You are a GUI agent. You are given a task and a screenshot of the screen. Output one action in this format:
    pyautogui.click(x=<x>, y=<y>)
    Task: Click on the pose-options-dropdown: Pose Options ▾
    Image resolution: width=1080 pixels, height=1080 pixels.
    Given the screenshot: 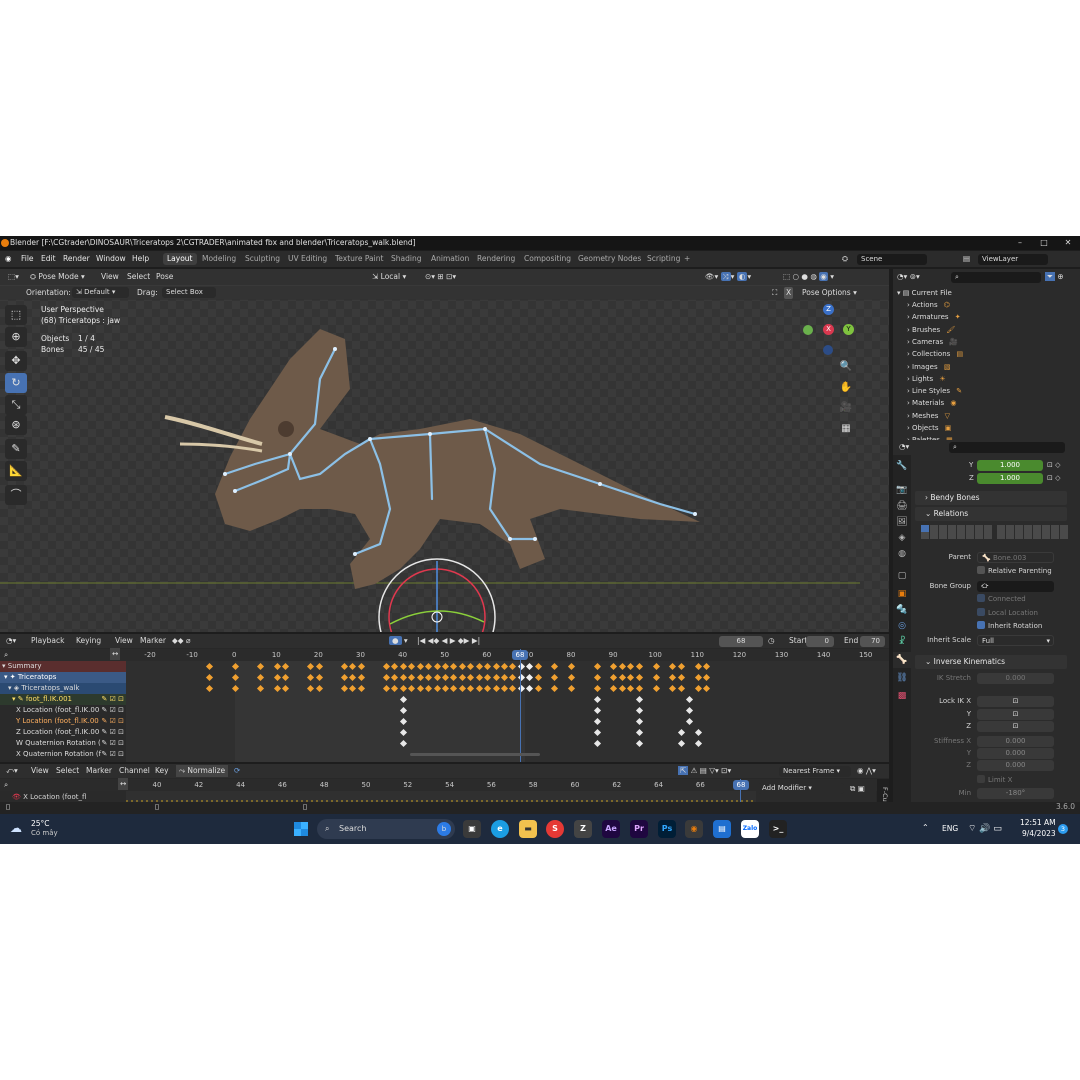 What is the action you would take?
    pyautogui.click(x=829, y=293)
    